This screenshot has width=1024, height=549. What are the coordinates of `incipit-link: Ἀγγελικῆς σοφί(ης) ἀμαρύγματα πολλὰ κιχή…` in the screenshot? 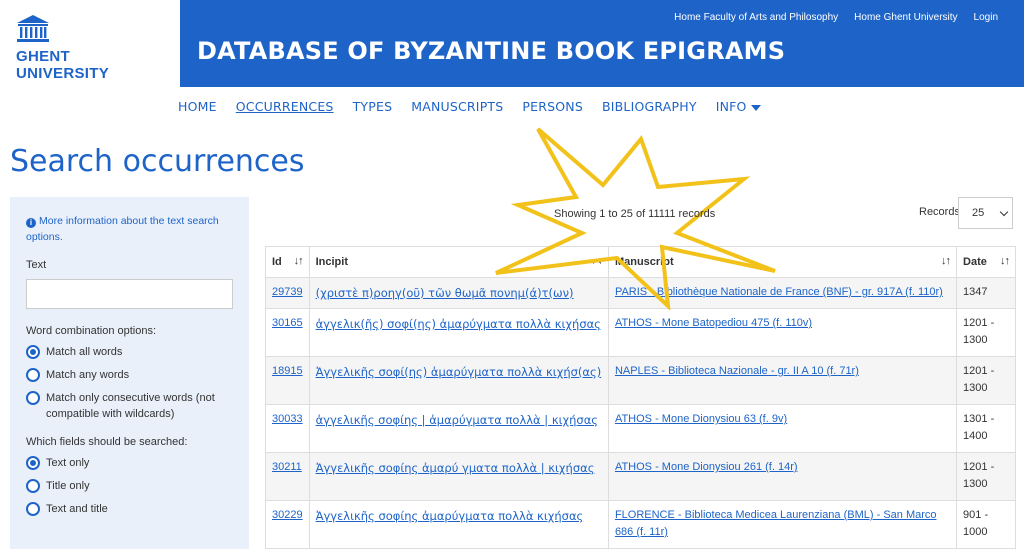 It's located at (459, 372).